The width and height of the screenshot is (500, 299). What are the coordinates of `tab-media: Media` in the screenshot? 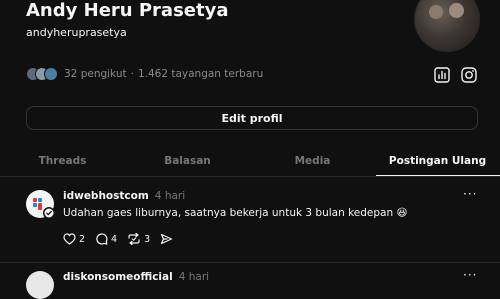 It's located at (312, 161).